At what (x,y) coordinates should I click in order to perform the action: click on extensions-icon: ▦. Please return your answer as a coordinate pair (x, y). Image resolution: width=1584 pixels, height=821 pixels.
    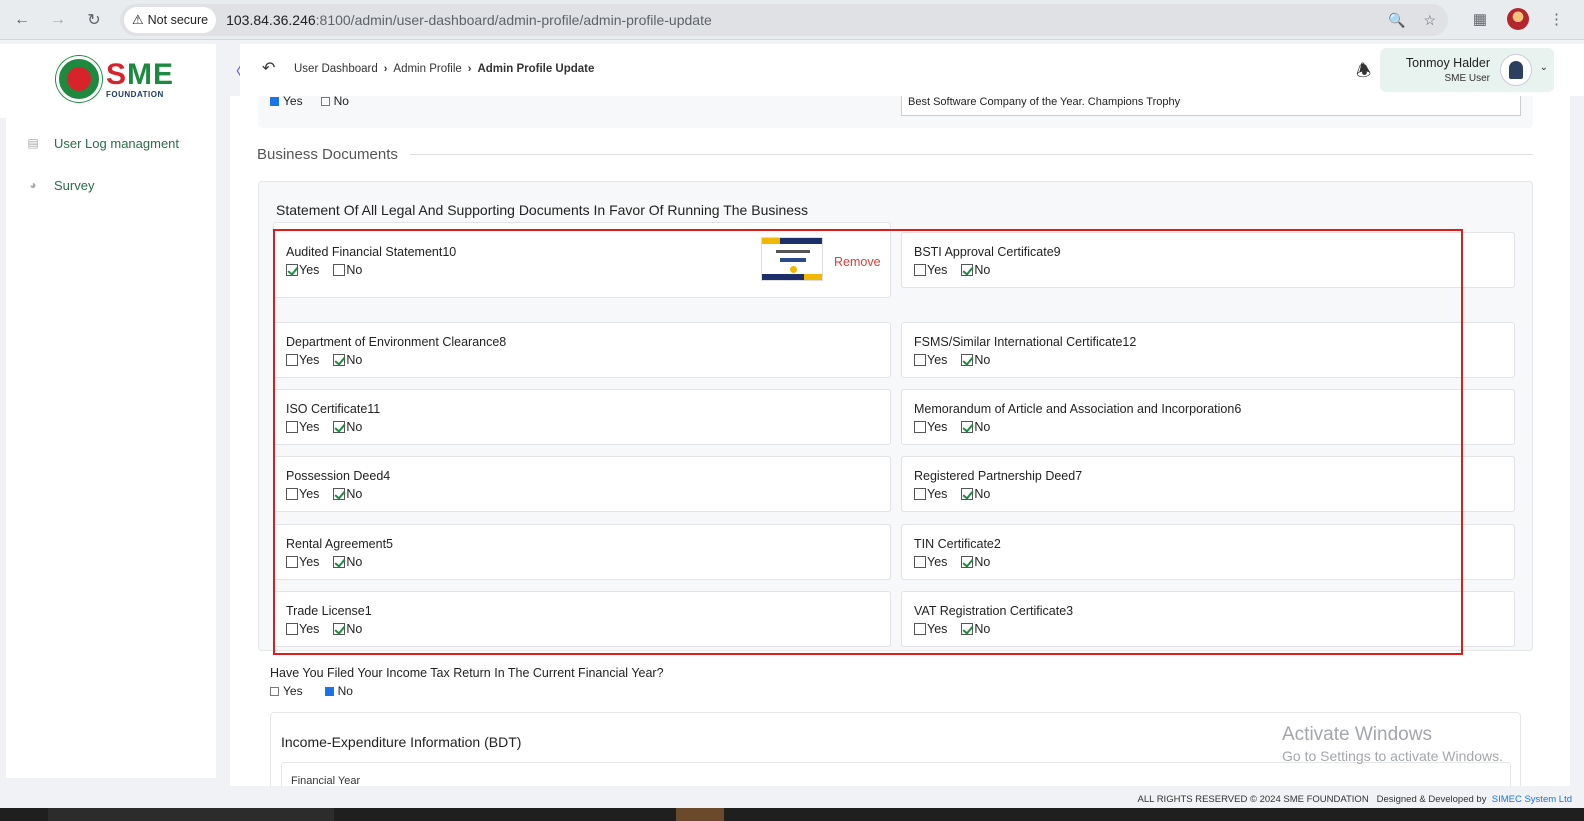
    Looking at the image, I should click on (1480, 19).